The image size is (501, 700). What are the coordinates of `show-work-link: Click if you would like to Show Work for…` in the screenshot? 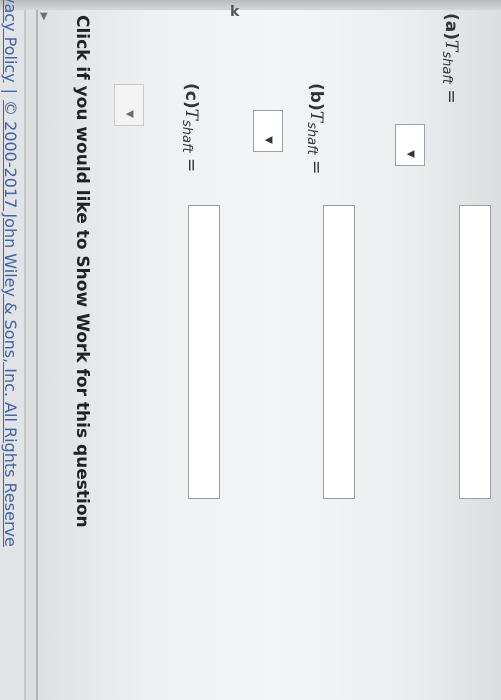 It's located at (82, 271).